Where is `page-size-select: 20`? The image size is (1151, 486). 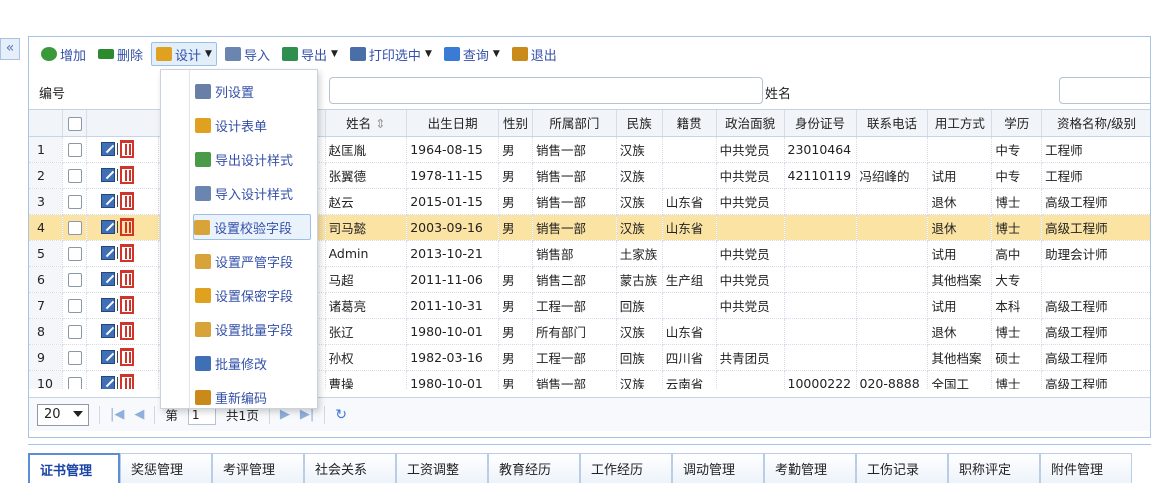
page-size-select: 20 is located at coordinates (63, 414).